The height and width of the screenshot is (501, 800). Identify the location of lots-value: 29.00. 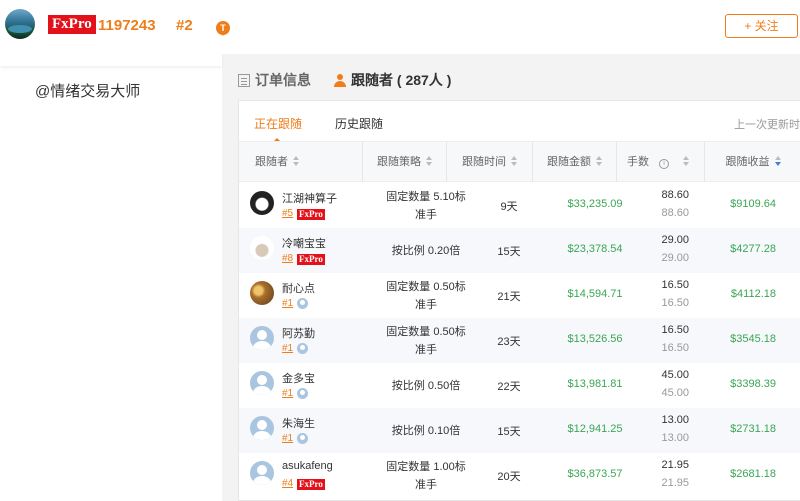
(675, 240).